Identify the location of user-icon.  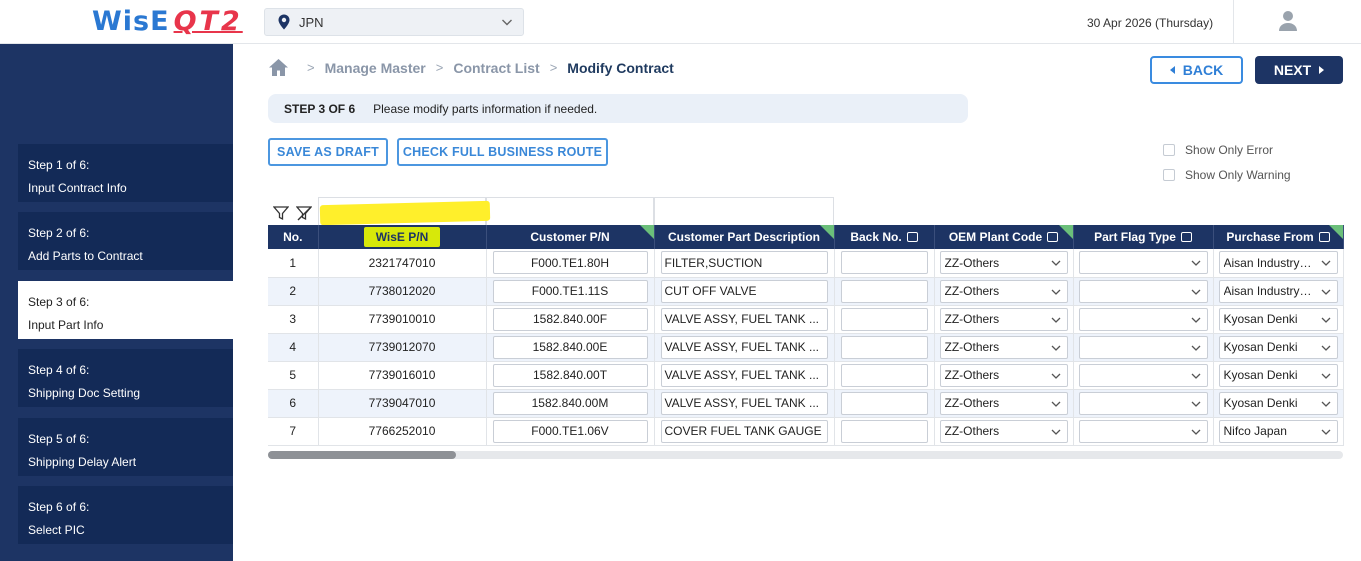
(1288, 21).